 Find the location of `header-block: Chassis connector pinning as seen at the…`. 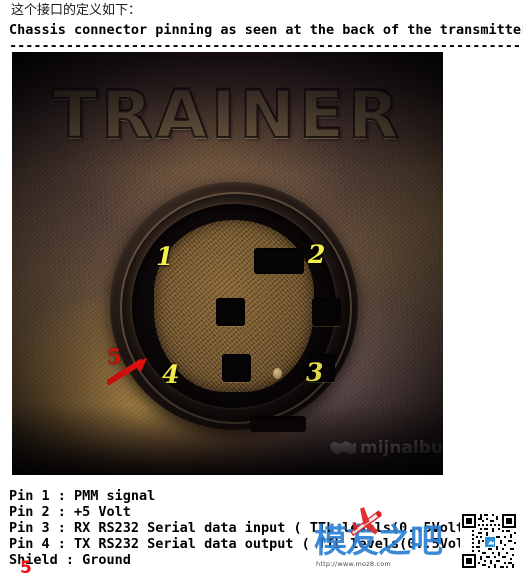

header-block: Chassis connector pinning as seen at the… is located at coordinates (266, 38).